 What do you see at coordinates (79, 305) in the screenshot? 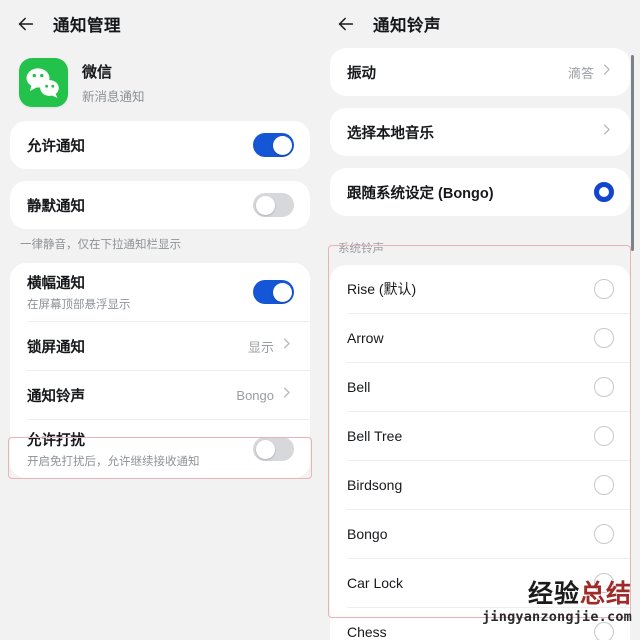
I see `row-subtitle: 在屏幕顶部悬浮显示` at bounding box center [79, 305].